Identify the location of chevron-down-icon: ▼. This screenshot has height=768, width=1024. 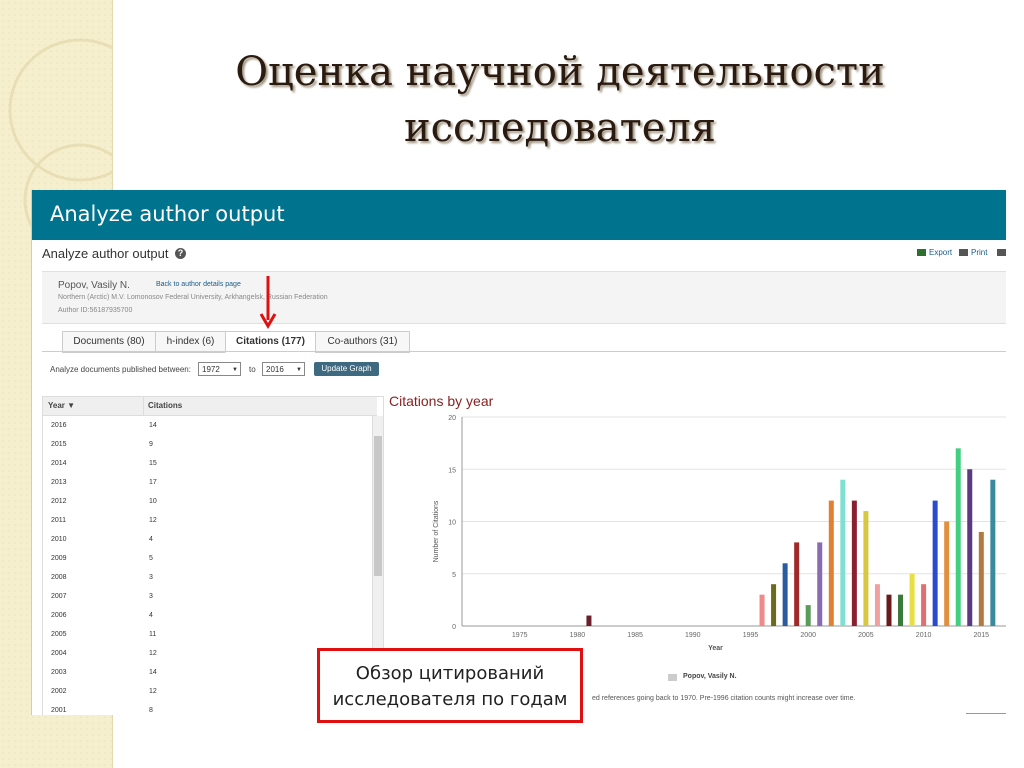
(235, 370).